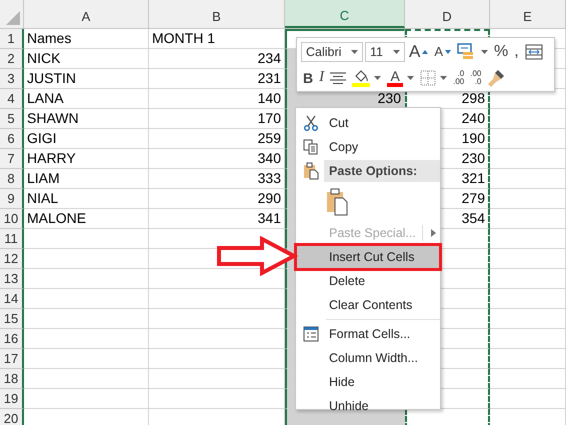 The image size is (566, 425). Describe the element at coordinates (361, 77) in the screenshot. I see `paint-bucket-icon` at that location.